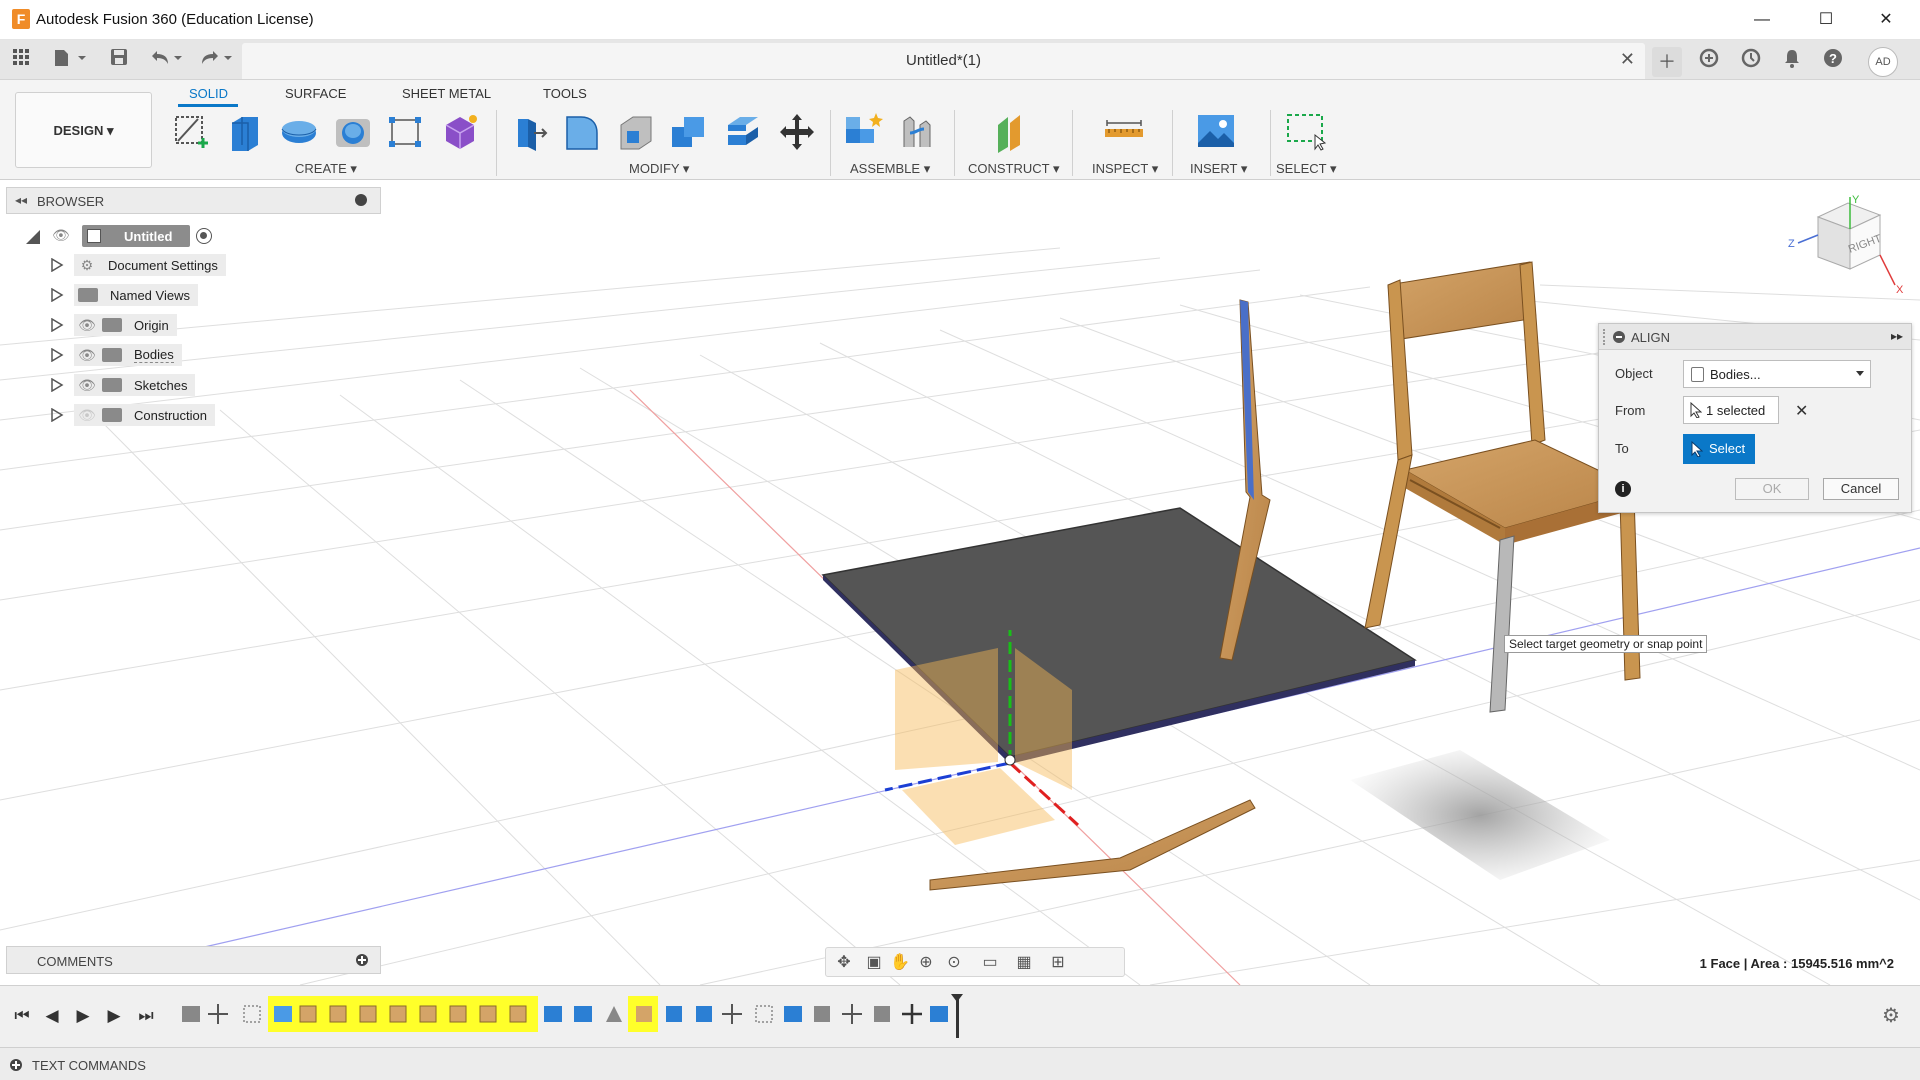  Describe the element at coordinates (460, 132) in the screenshot. I see `create-form-icon` at that location.